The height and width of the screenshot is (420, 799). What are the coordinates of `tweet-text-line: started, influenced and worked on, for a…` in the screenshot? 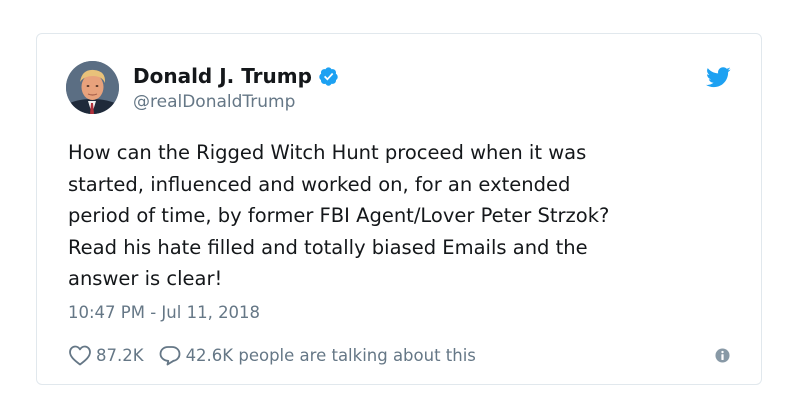 It's located at (319, 184).